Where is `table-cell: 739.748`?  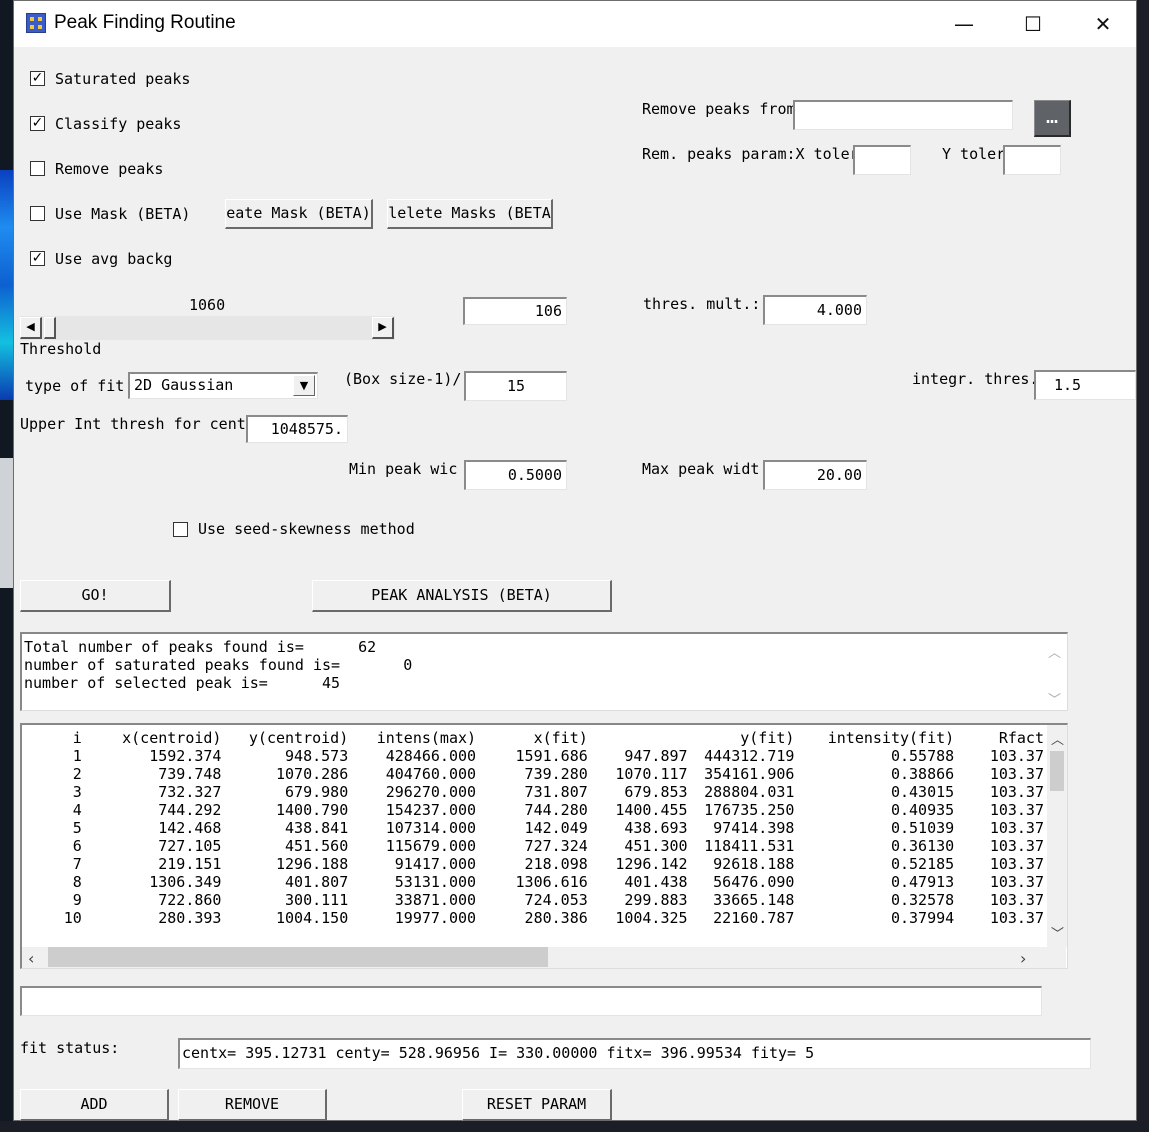 table-cell: 739.748 is located at coordinates (190, 774).